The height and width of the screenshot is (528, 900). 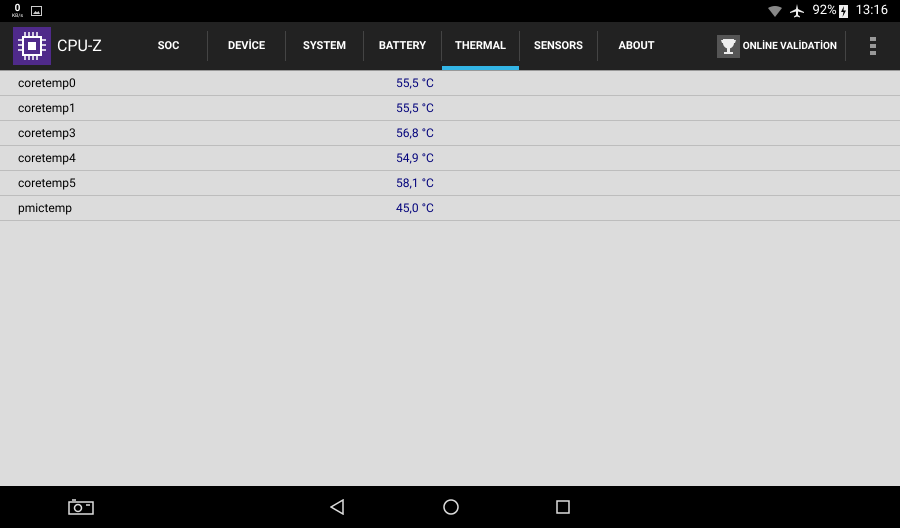 What do you see at coordinates (415, 133) in the screenshot?
I see `sensor-value: 56,8 °C` at bounding box center [415, 133].